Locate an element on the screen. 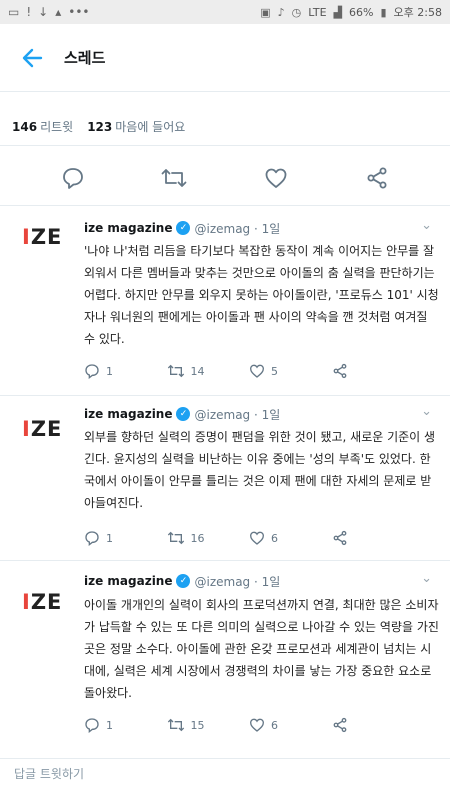 The image size is (450, 800). tweet-actions: 1 16 6 is located at coordinates (249, 538).